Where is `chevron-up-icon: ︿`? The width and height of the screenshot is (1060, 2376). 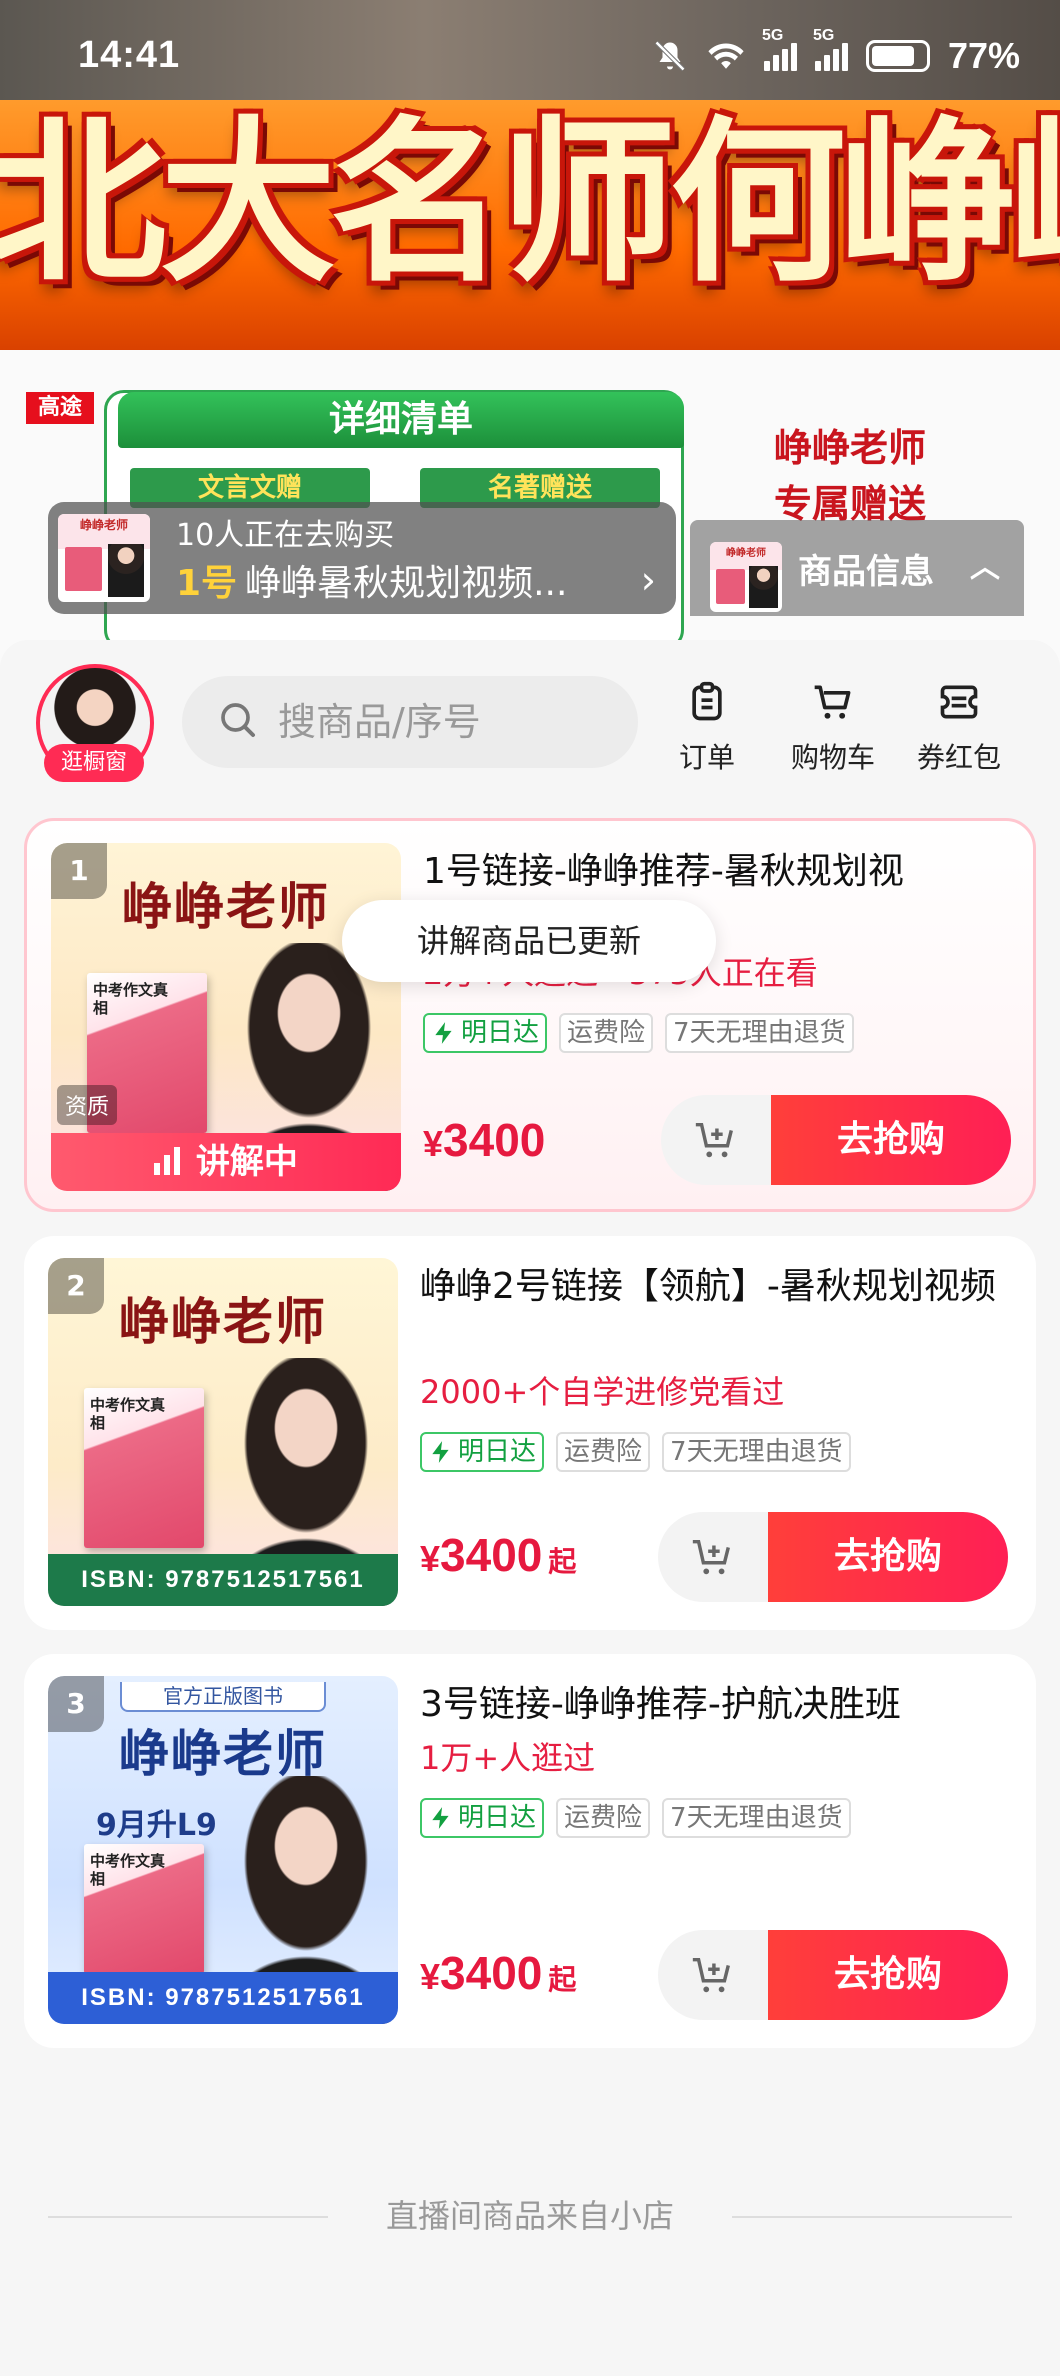 chevron-up-icon: ︿ is located at coordinates (985, 567).